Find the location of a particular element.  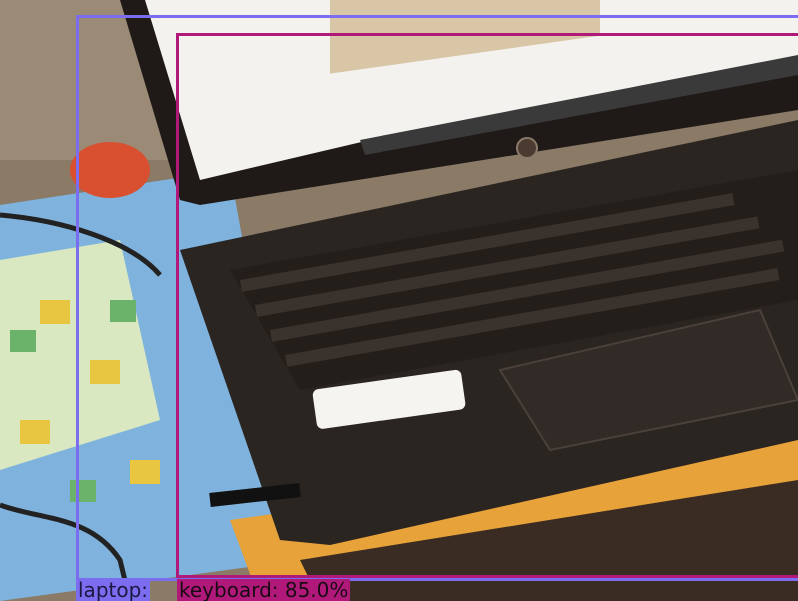

laptop-label: laptop: is located at coordinates (113, 590).